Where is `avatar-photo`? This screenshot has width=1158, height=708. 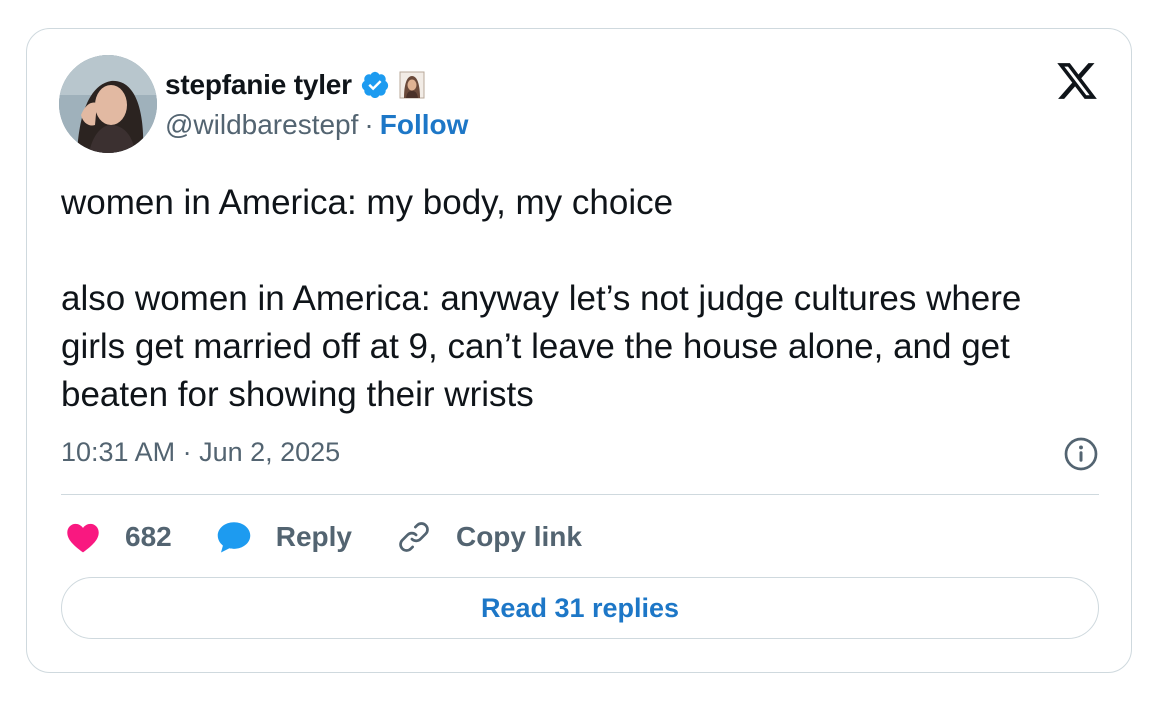 avatar-photo is located at coordinates (108, 104).